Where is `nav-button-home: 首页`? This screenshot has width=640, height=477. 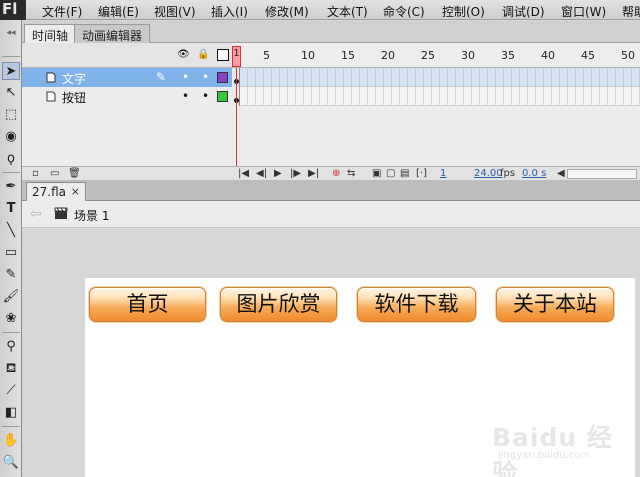
nav-button-home: 首页 is located at coordinates (147, 304).